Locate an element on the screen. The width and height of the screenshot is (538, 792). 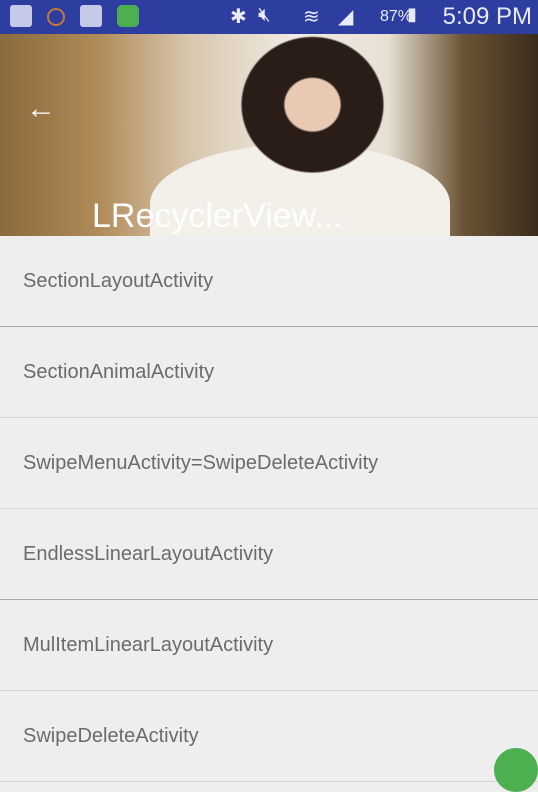
cloud-app-icon is located at coordinates (128, 16).